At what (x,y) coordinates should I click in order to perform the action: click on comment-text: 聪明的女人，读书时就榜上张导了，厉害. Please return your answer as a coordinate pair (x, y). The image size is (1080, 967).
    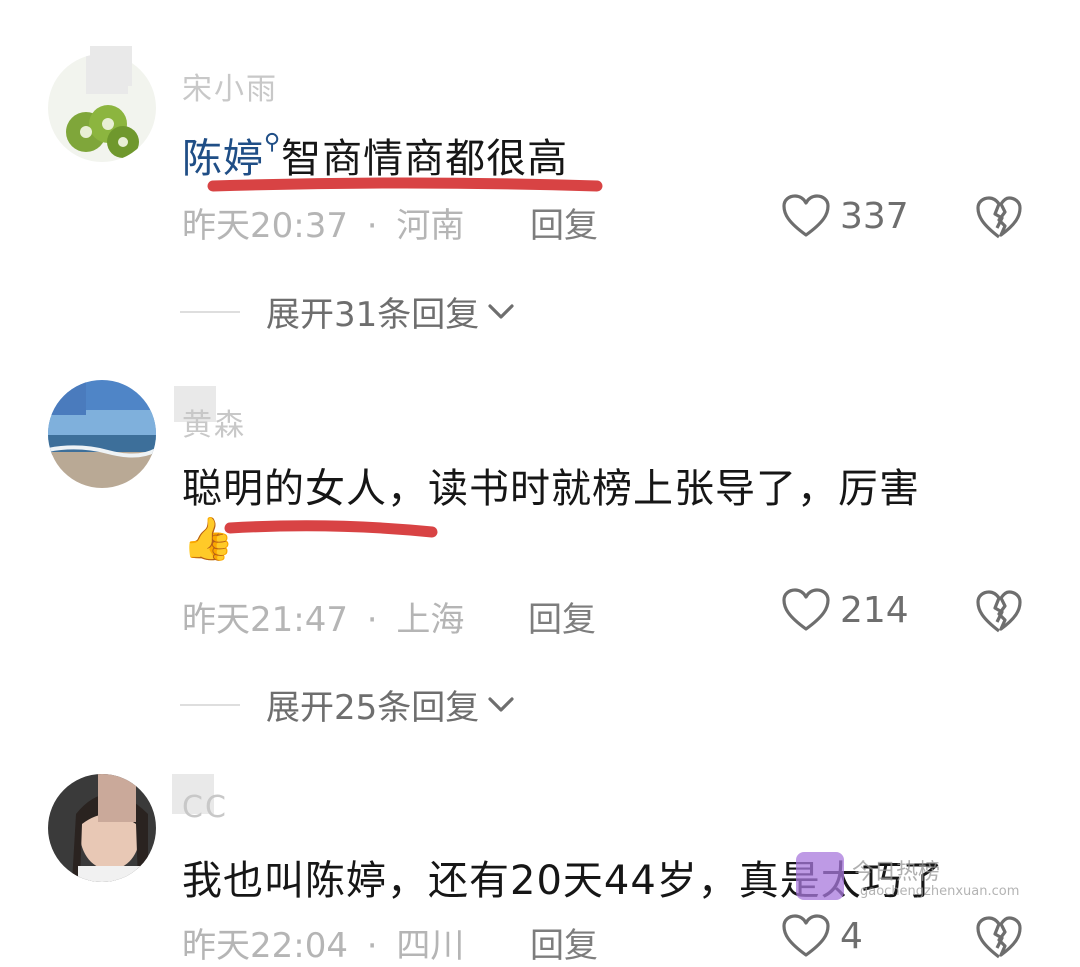
    Looking at the image, I should click on (551, 485).